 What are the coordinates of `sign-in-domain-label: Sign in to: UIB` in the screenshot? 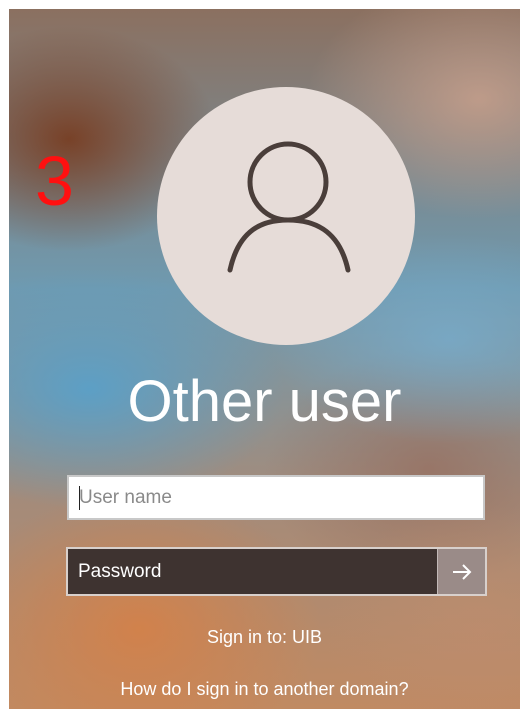 It's located at (264, 637).